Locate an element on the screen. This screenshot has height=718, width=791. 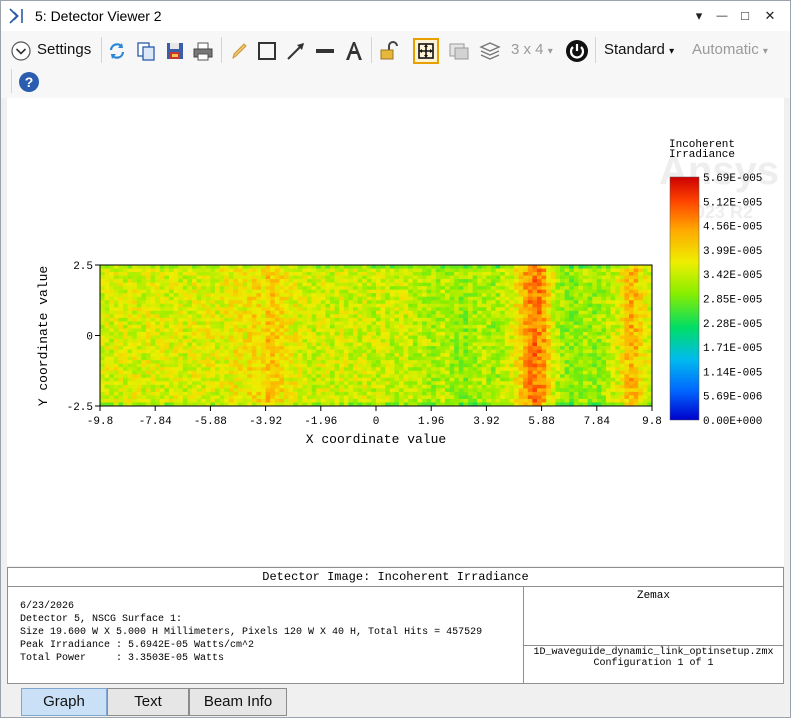
window-button is located at coordinates (459, 51).